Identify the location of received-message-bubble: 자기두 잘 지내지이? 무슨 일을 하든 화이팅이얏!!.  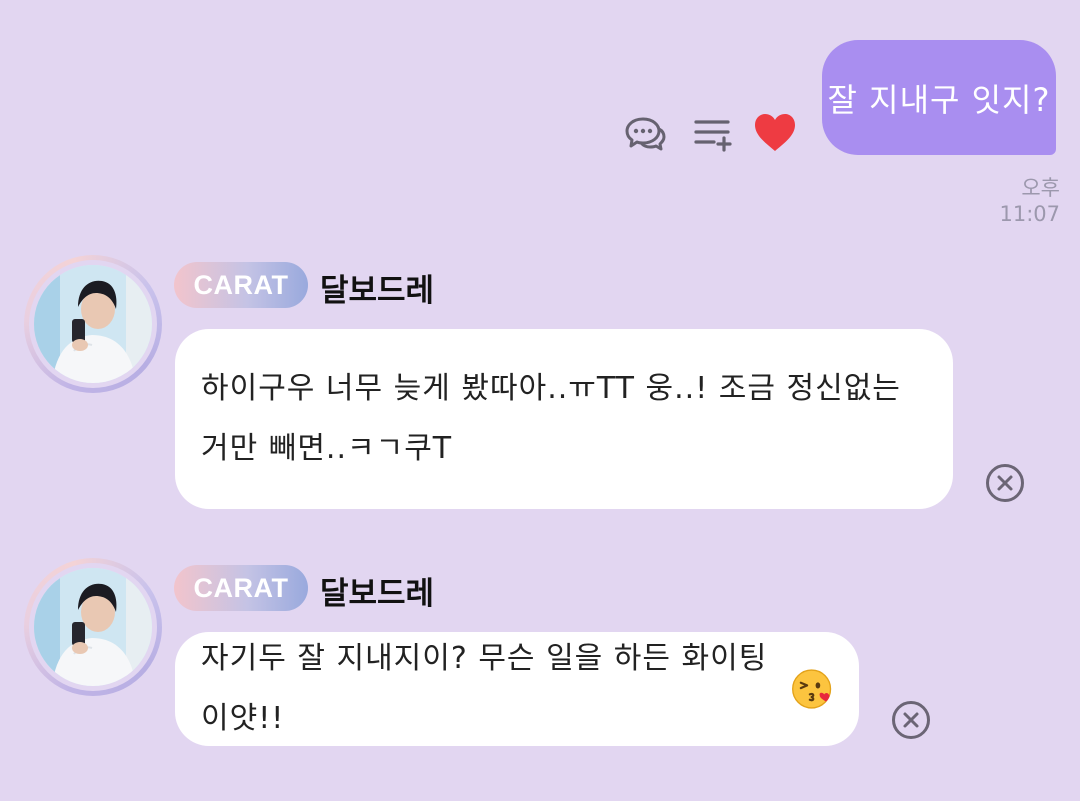
(517, 689).